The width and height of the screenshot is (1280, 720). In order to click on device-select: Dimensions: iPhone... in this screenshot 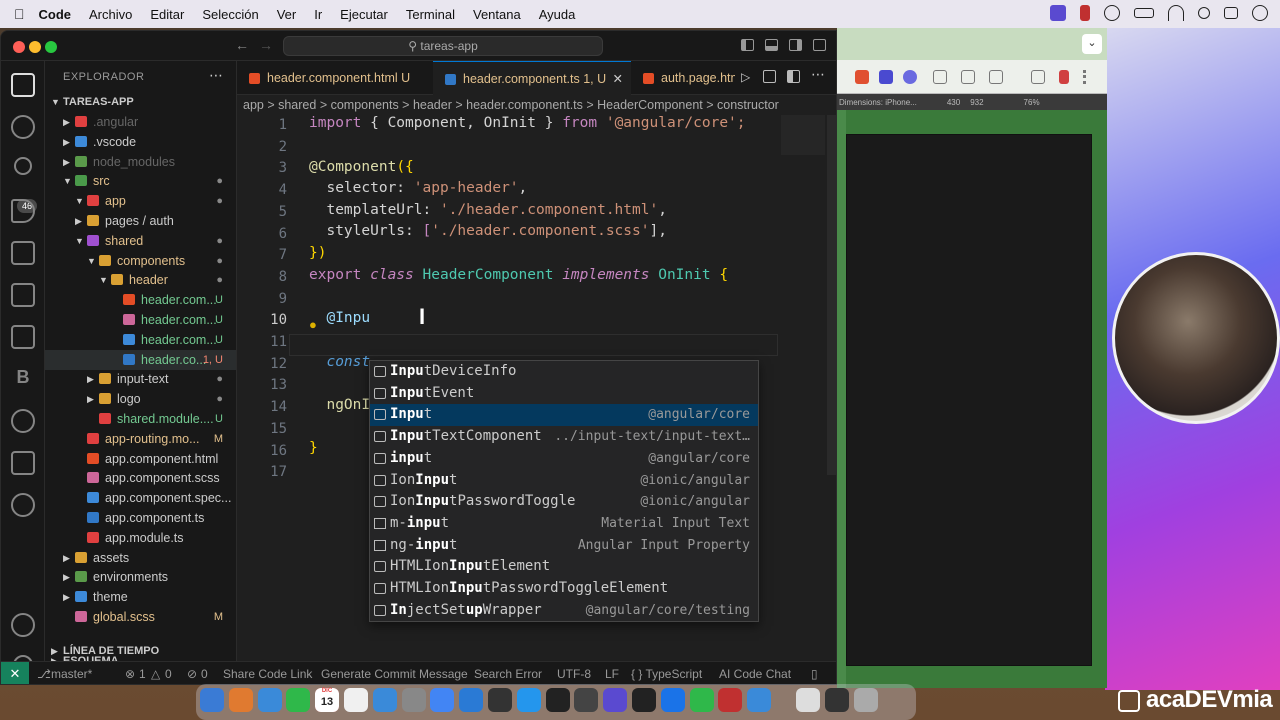, I will do `click(878, 102)`.